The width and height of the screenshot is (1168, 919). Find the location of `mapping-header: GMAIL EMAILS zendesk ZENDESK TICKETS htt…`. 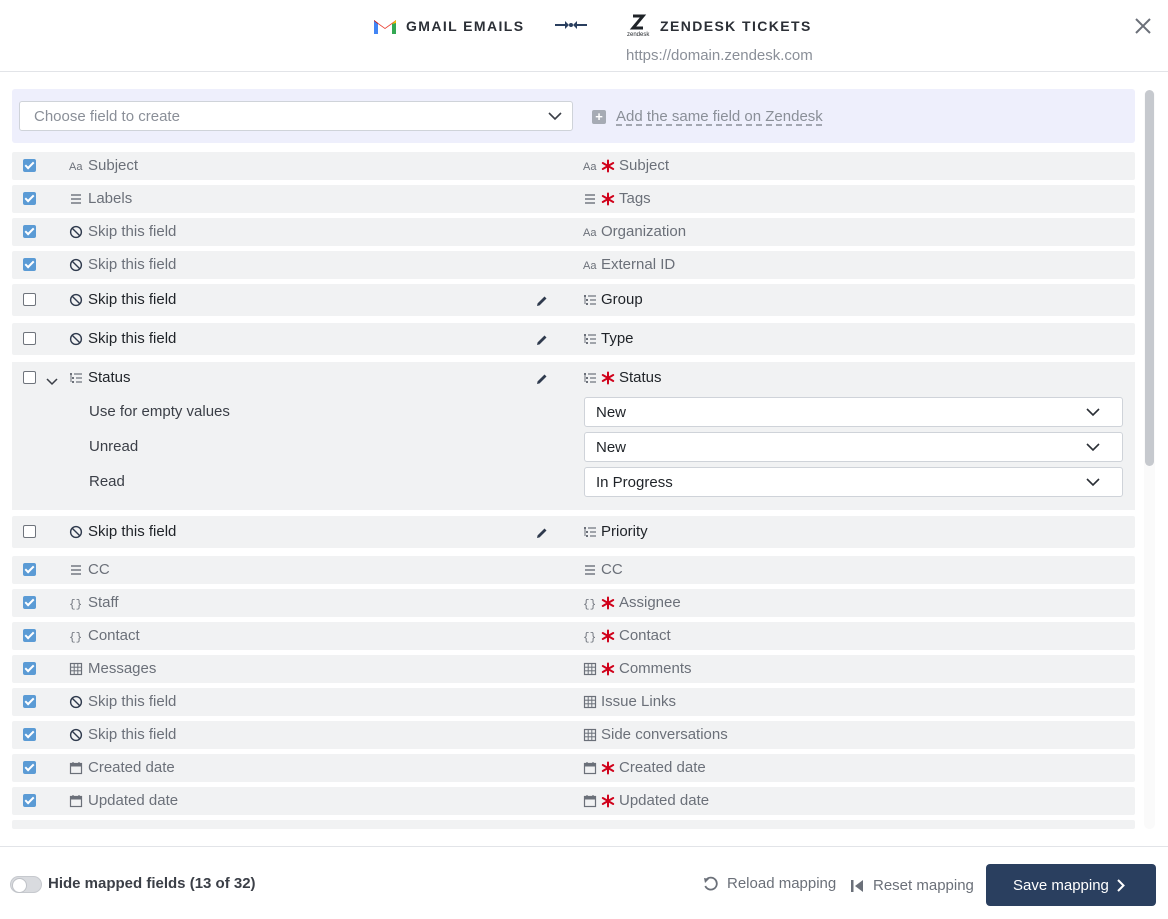

mapping-header: GMAIL EMAILS zendesk ZENDESK TICKETS htt… is located at coordinates (584, 36).